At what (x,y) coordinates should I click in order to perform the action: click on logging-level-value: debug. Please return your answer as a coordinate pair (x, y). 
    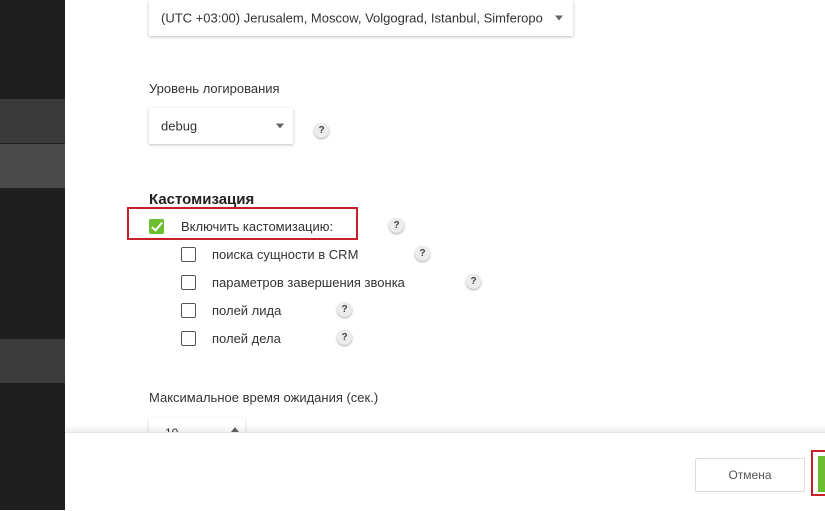
    Looking at the image, I should click on (179, 126).